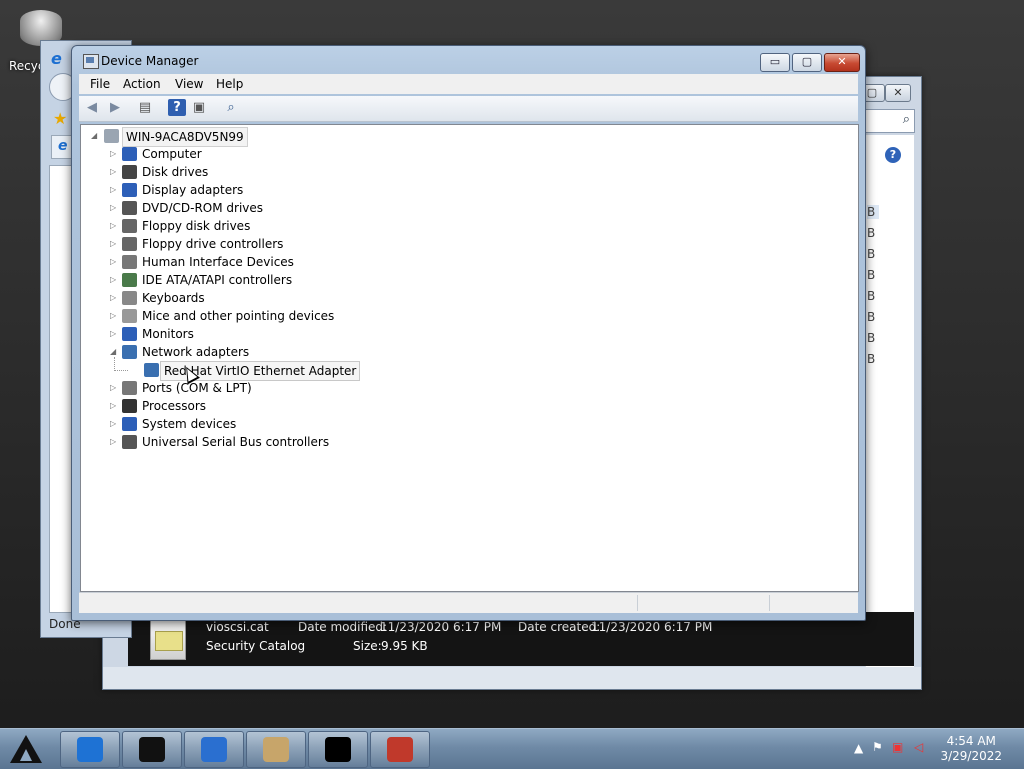 The image size is (1024, 769). I want to click on tree-item-label: Floppy drive controllers, so click(213, 244).